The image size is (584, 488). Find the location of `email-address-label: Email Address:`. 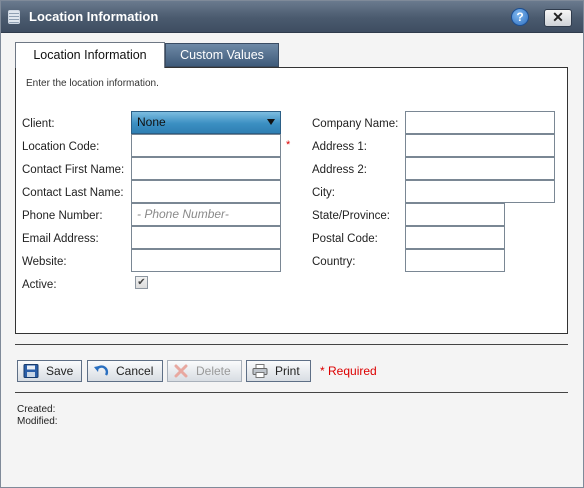

email-address-label: Email Address: is located at coordinates (60, 239).